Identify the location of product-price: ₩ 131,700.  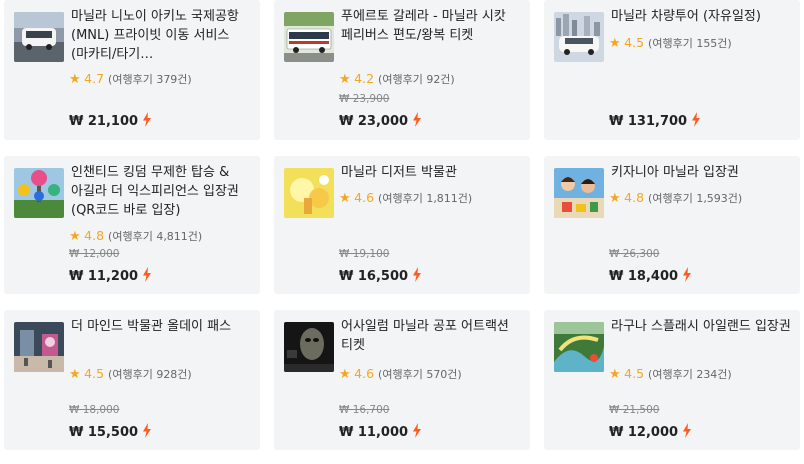
(655, 120).